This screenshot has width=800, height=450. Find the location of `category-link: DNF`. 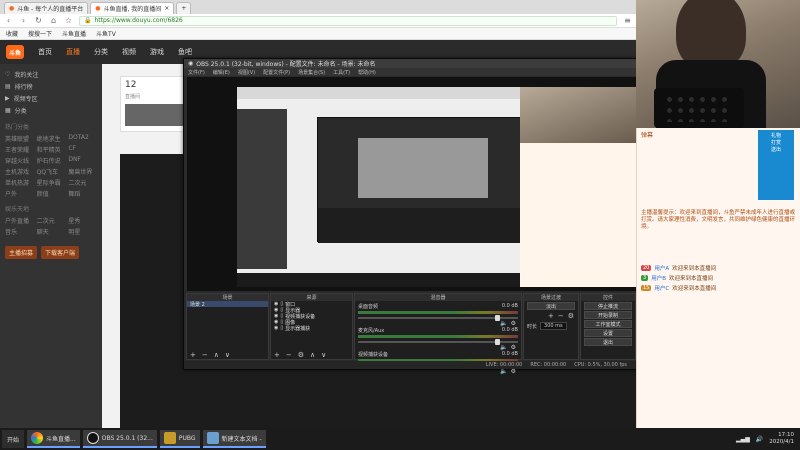

category-link: DNF is located at coordinates (82, 160).